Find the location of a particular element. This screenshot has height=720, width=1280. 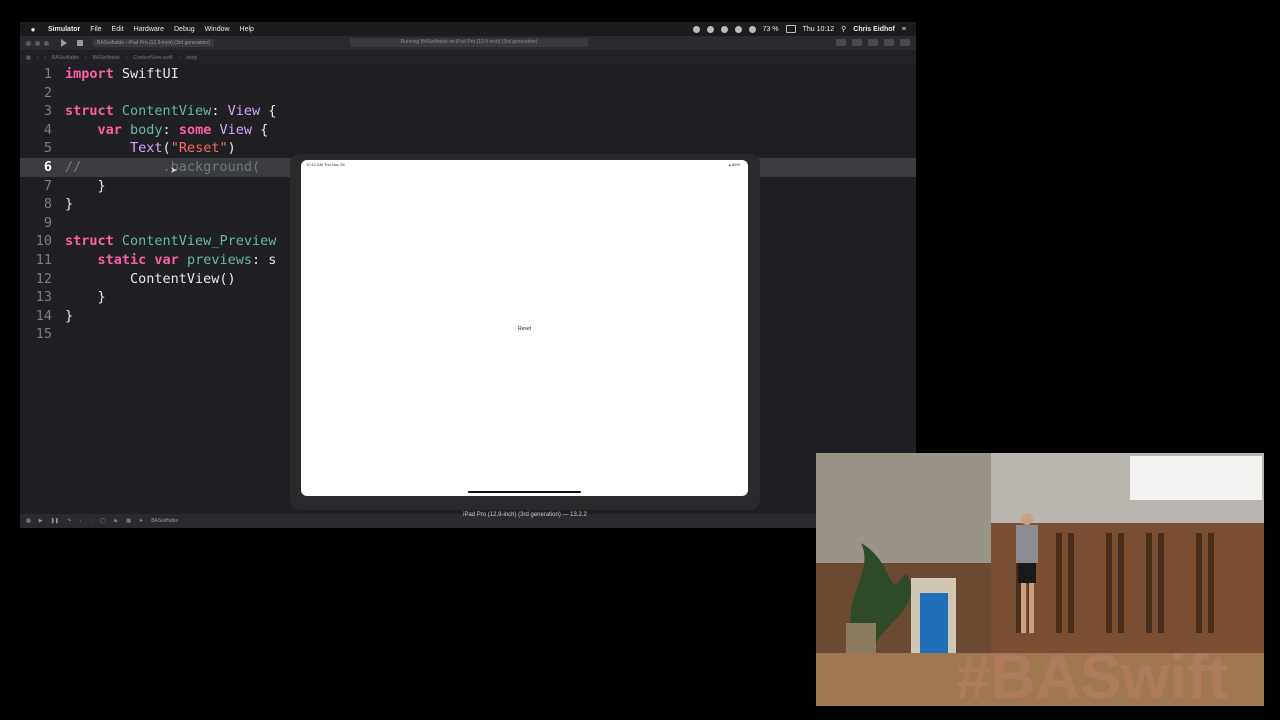

forward-icon: › is located at coordinates (45, 58).